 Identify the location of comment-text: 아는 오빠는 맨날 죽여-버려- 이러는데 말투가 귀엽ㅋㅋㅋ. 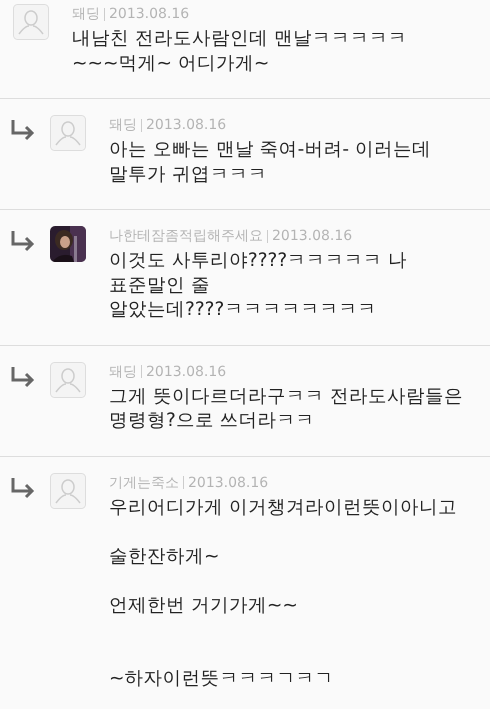
(270, 162).